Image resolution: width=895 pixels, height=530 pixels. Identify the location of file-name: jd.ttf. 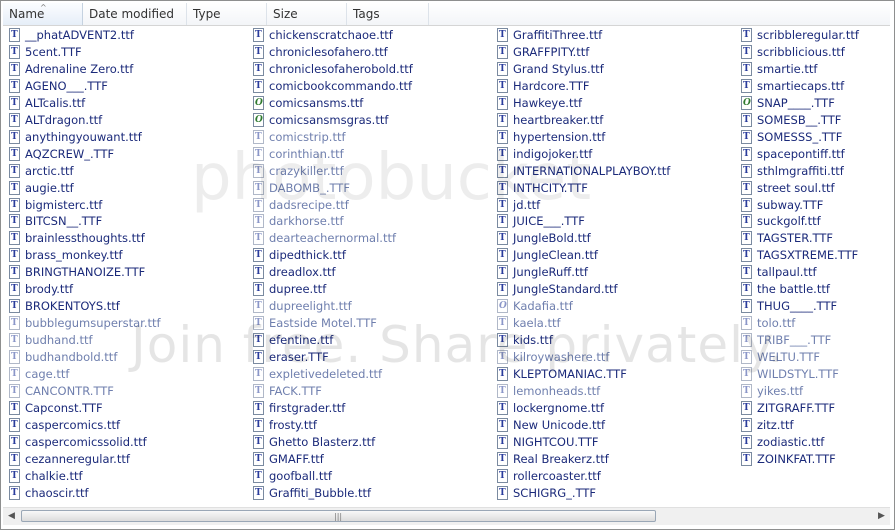
(527, 204).